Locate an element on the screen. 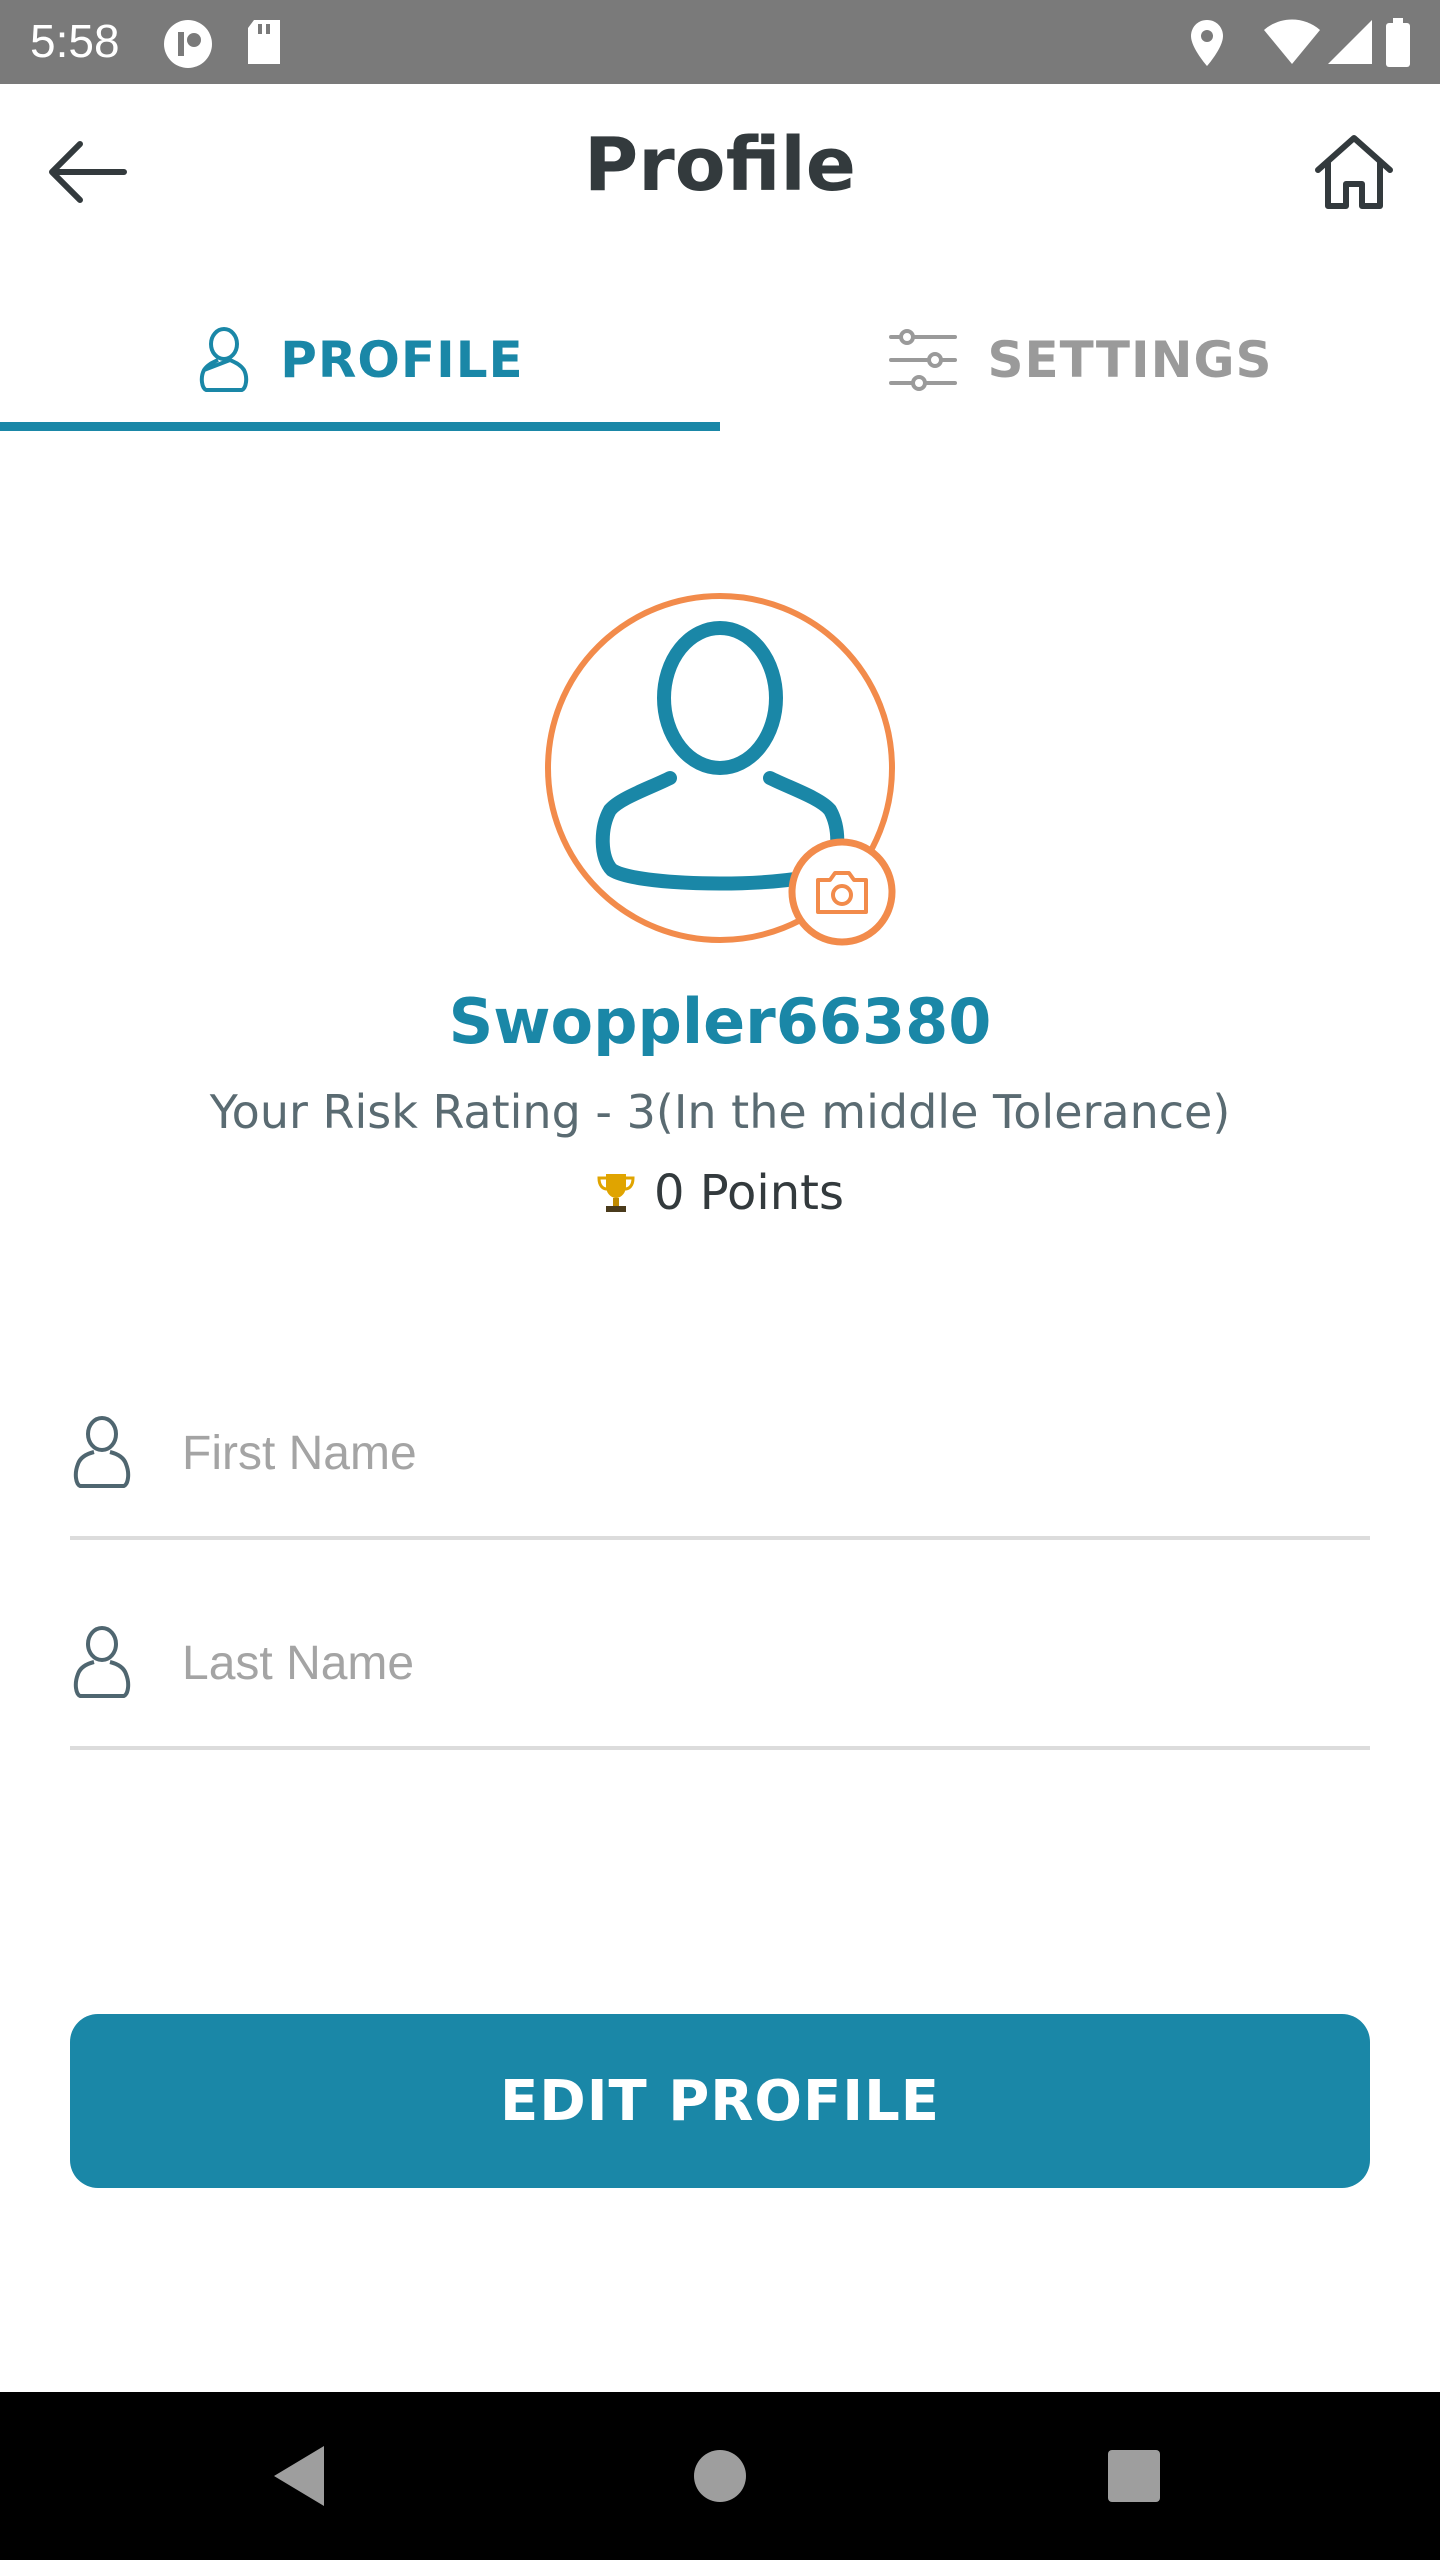 This screenshot has height=2560, width=1440. tab-bar: PROFILE SETTINGS is located at coordinates (720, 362).